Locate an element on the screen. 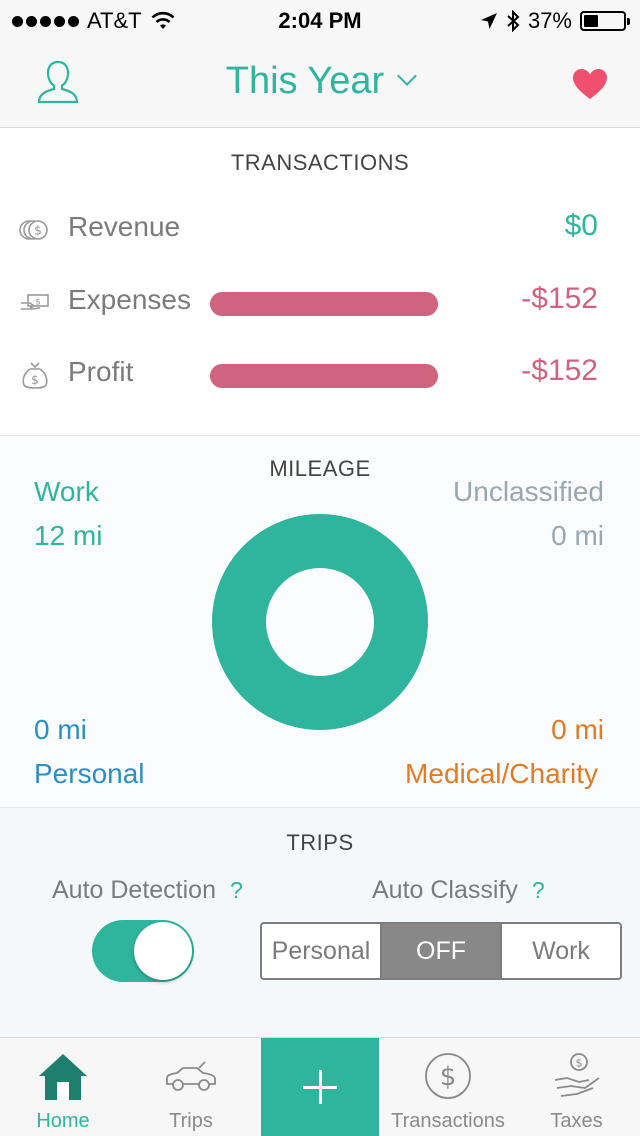  expenses-row: $ Expenses -$152 is located at coordinates (320, 303).